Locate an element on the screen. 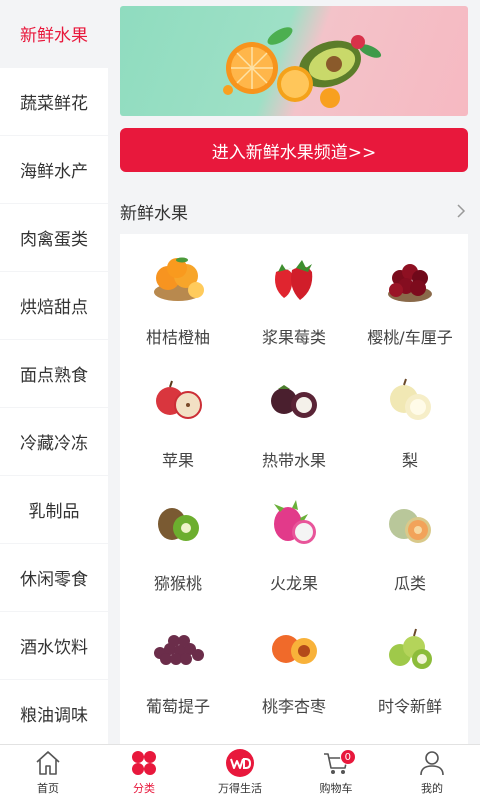 This screenshot has height=800, width=480. category-label: 热带水果 is located at coordinates (293, 460).